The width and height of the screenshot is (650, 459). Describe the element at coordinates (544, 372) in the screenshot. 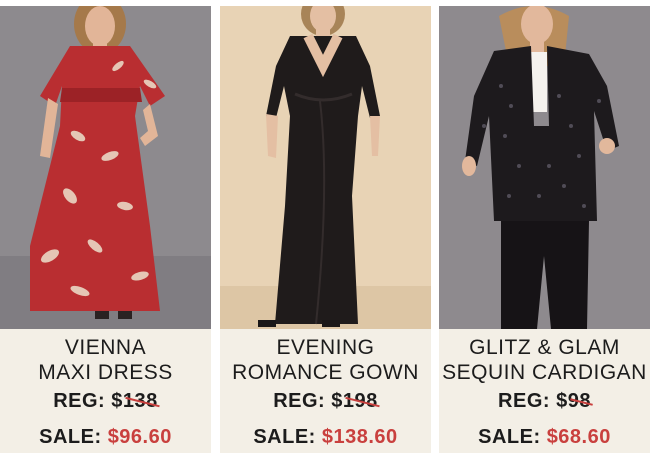

I see `product-name-line2: SEQUIN CARDIGAN` at that location.